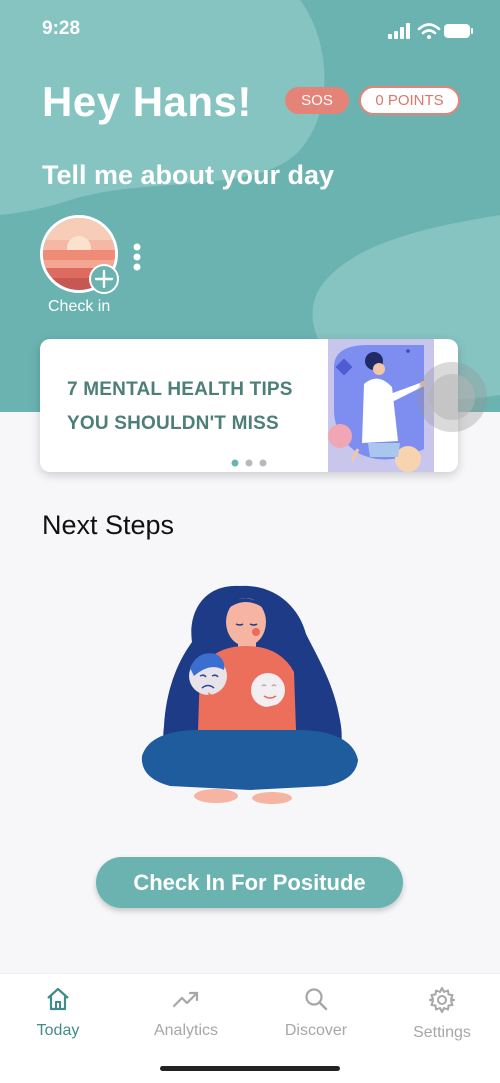  What do you see at coordinates (58, 1030) in the screenshot?
I see `tab-today-label: Today` at bounding box center [58, 1030].